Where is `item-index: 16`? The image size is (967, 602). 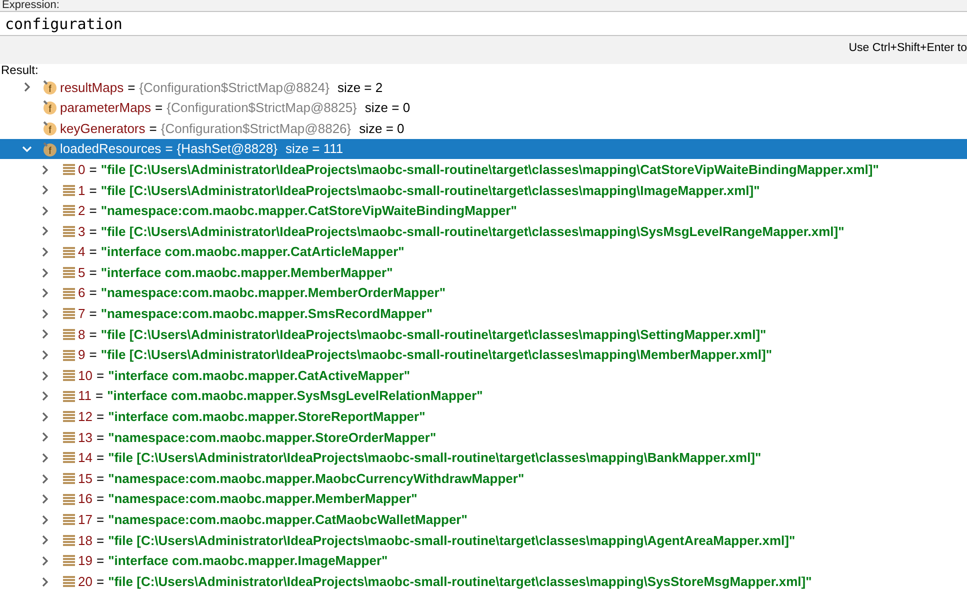
item-index: 16 is located at coordinates (85, 499).